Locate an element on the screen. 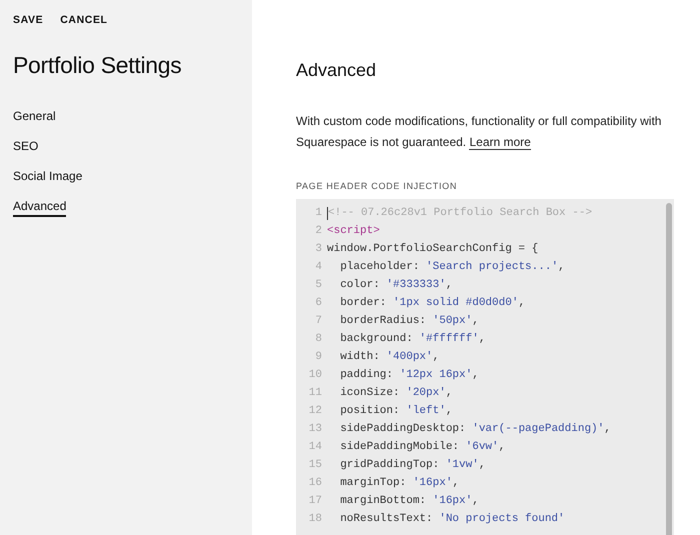 This screenshot has height=535, width=700. cancel-button: CANCEL is located at coordinates (84, 20).